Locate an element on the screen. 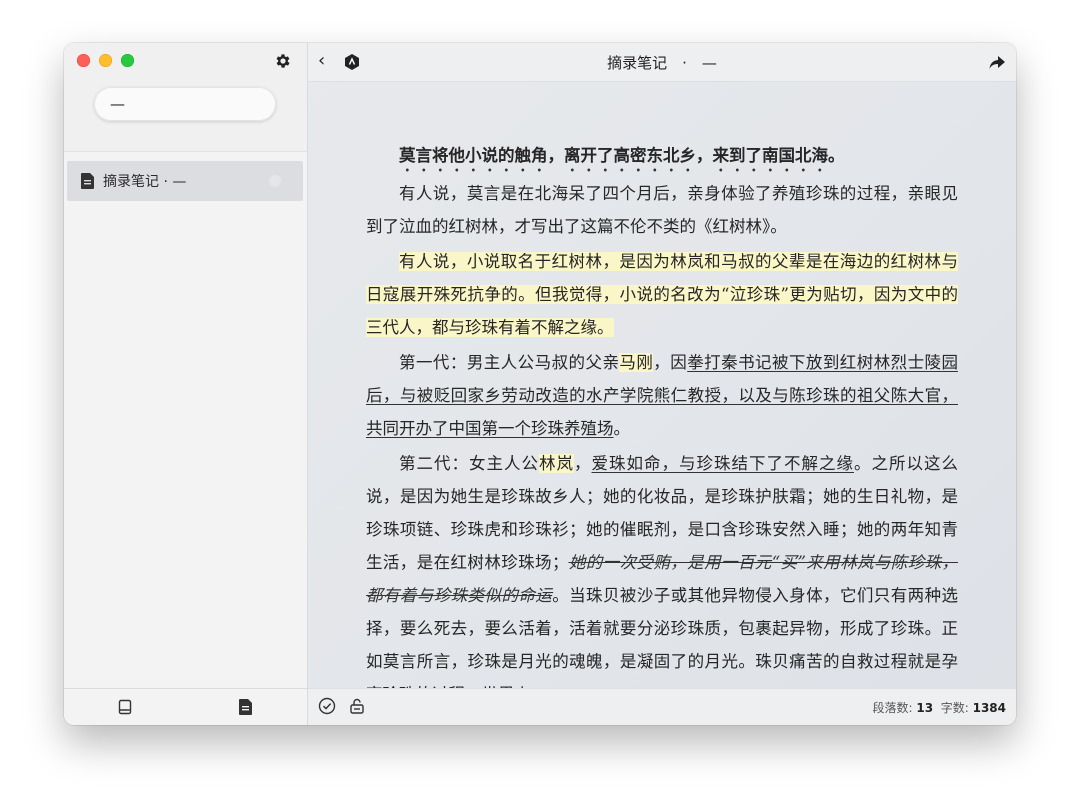 This screenshot has height=809, width=1080. word-count: 1384 is located at coordinates (989, 708).